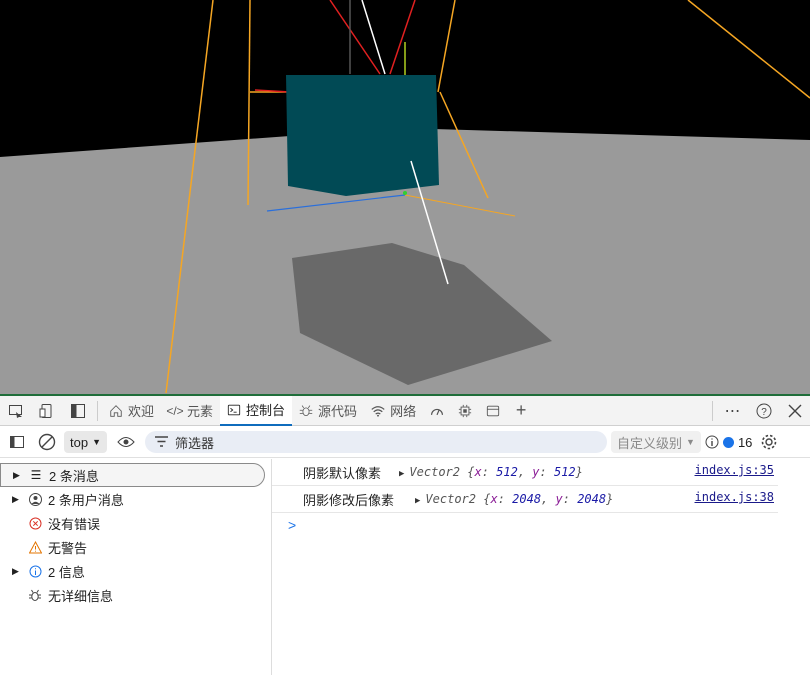  I want to click on sidebar-item-label: 无警告, so click(68, 548).